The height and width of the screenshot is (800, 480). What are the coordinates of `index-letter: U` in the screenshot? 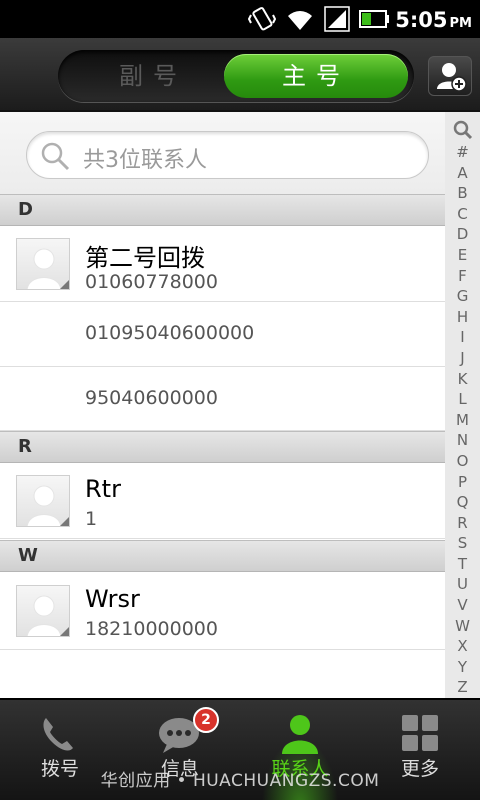 It's located at (462, 584).